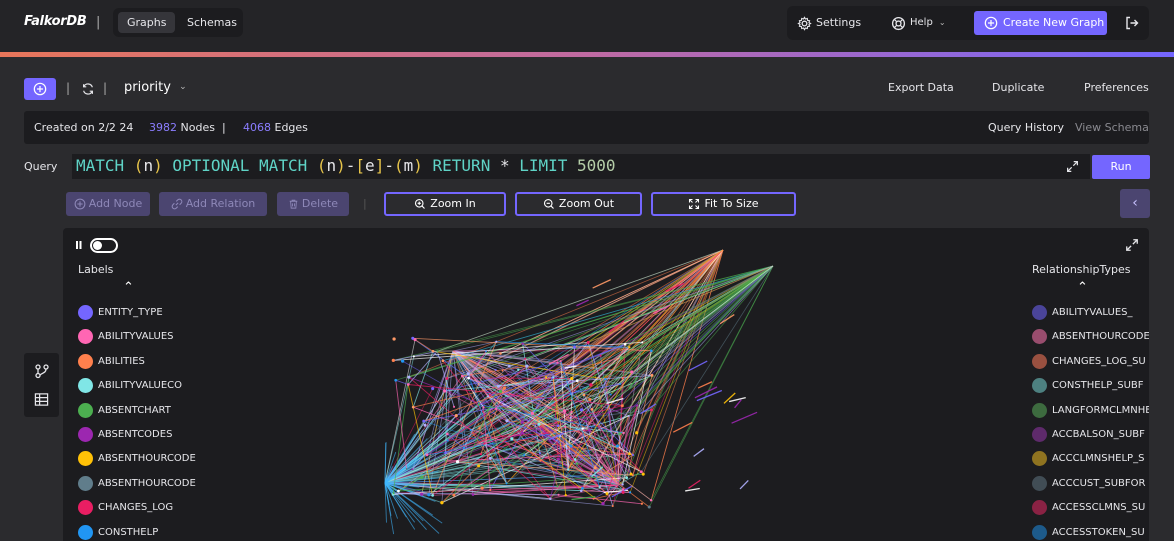 The height and width of the screenshot is (541, 1174). What do you see at coordinates (213, 204) in the screenshot?
I see `add-relation-button: Add Relation` at bounding box center [213, 204].